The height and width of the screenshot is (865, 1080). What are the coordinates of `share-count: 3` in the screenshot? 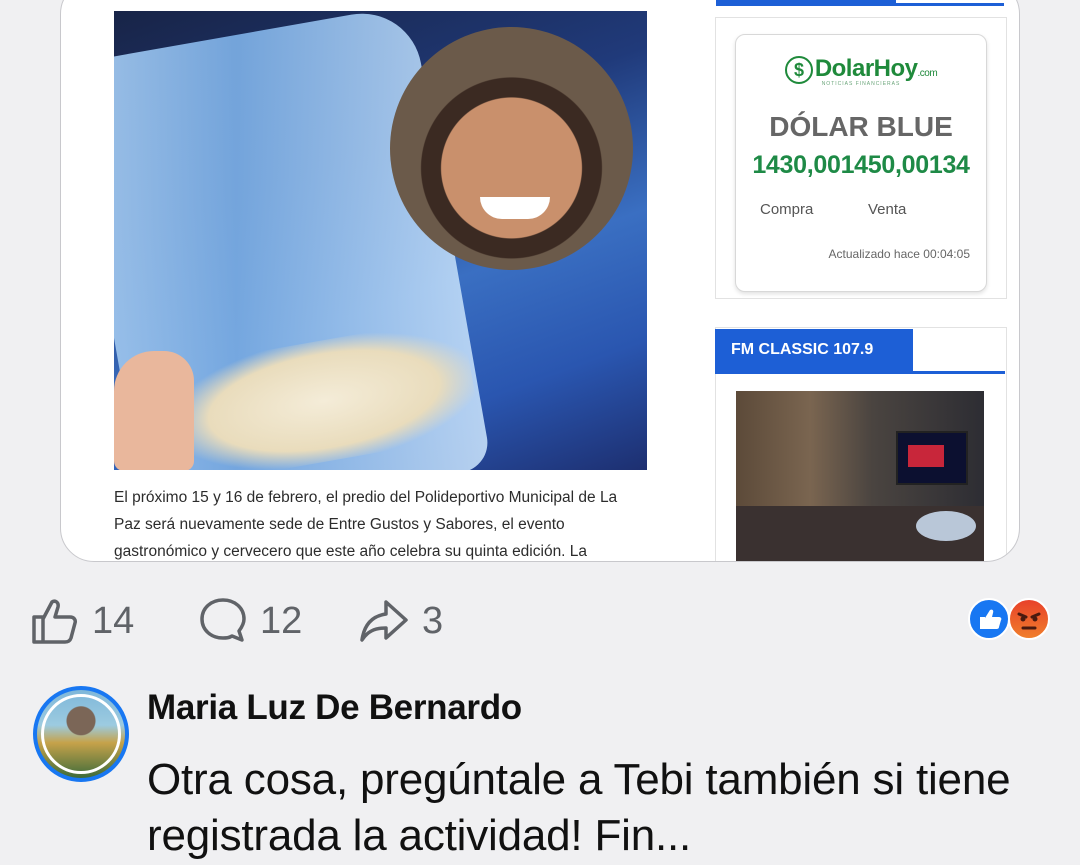 It's located at (433, 620).